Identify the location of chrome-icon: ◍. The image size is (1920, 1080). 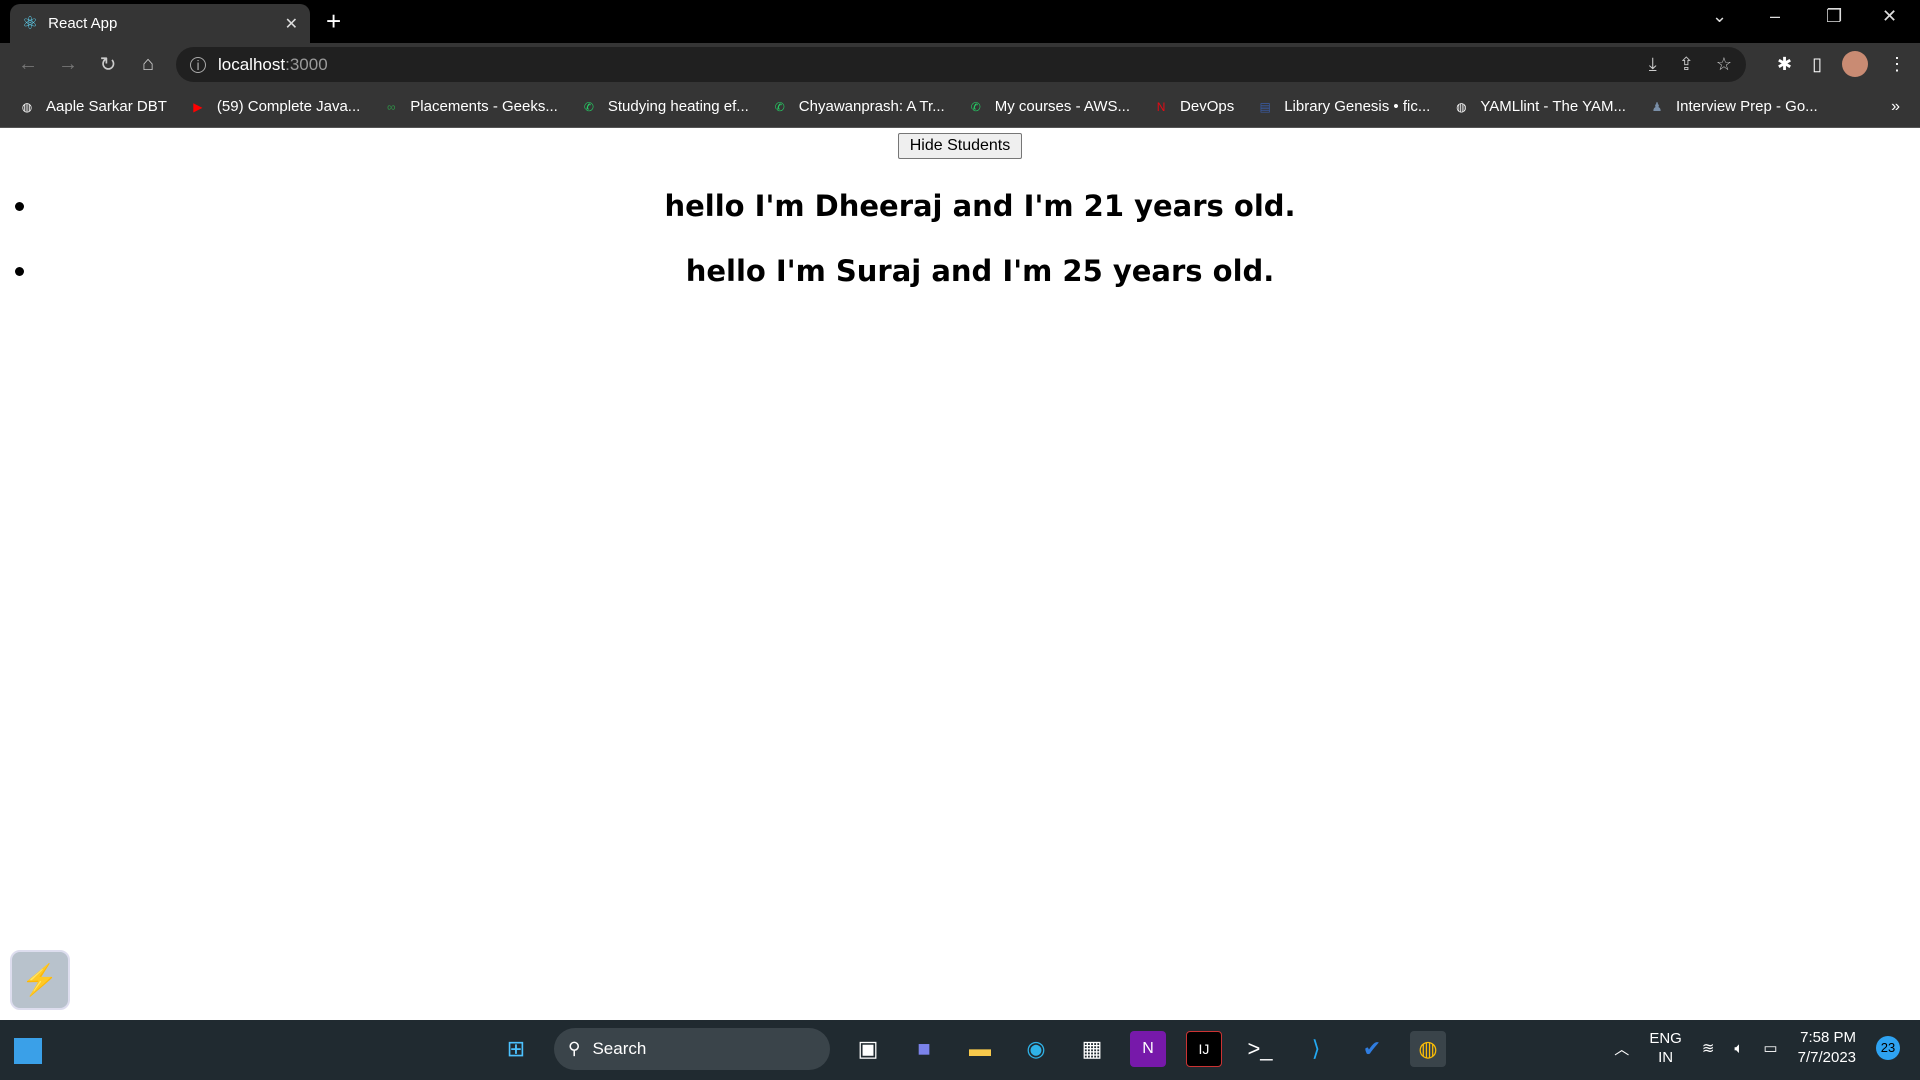
(1428, 1049).